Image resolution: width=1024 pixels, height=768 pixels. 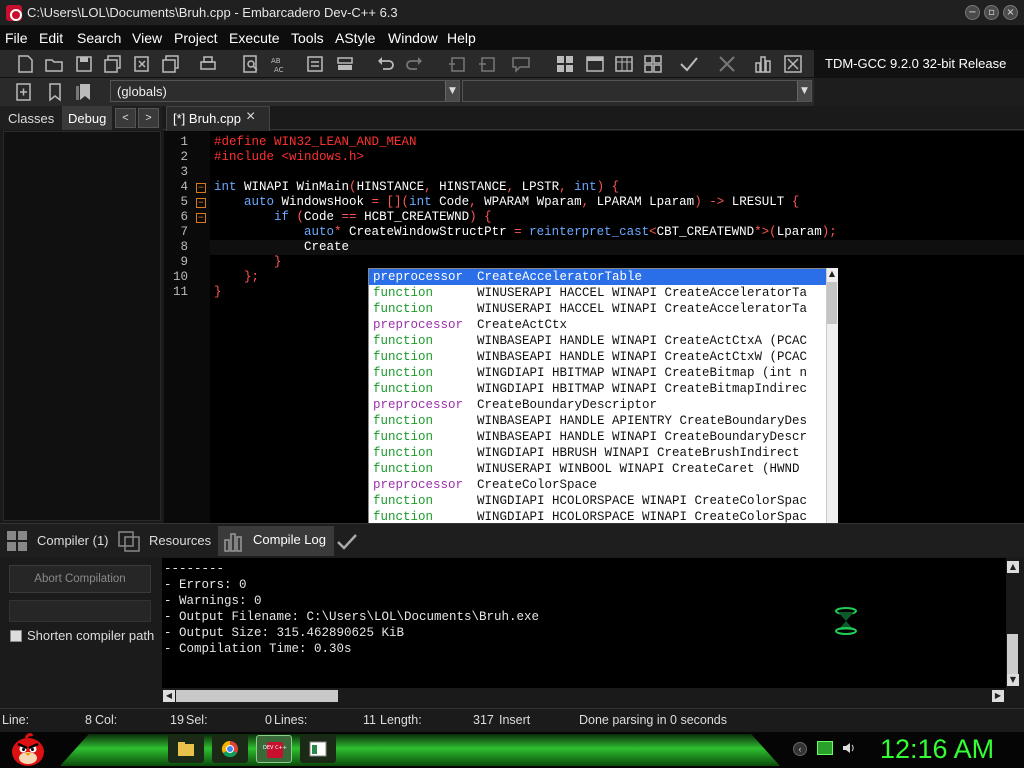 What do you see at coordinates (274, 749) in the screenshot?
I see `taskbar-devcpp: DEV C++` at bounding box center [274, 749].